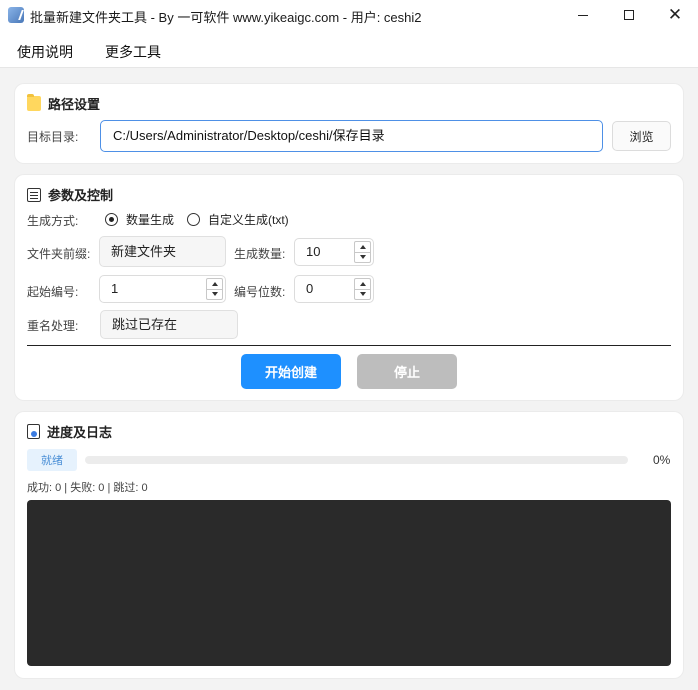 This screenshot has height=690, width=698. Describe the element at coordinates (334, 252) in the screenshot. I see `count-stepper: 10` at that location.